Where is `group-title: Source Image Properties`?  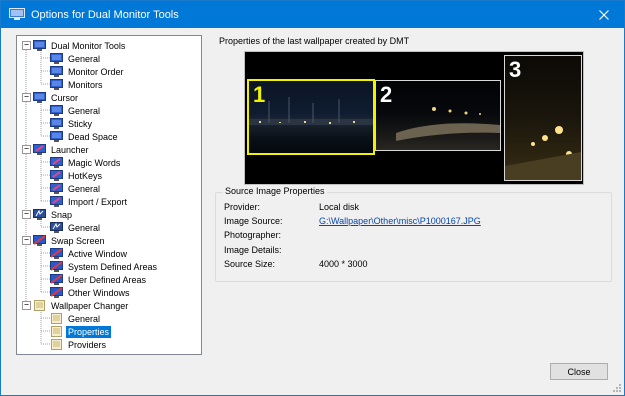
group-title: Source Image Properties is located at coordinates (275, 191).